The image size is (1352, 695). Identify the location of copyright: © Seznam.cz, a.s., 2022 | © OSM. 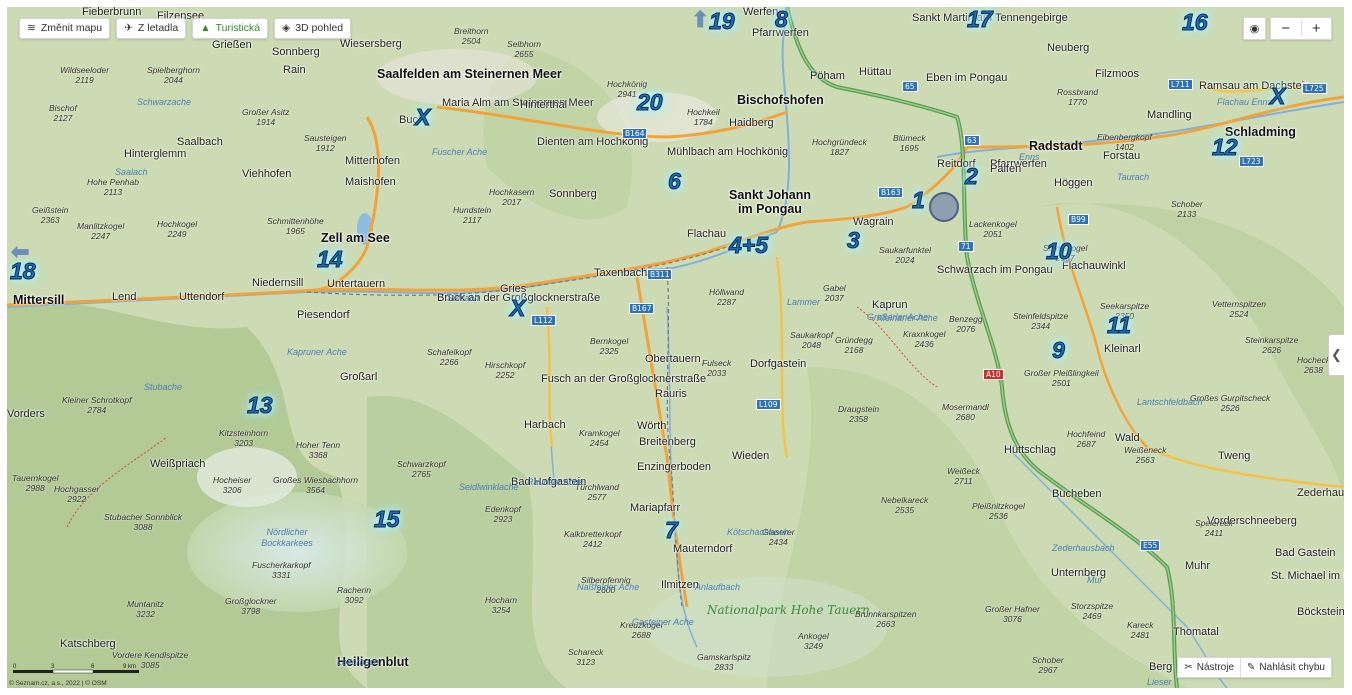
(58, 683).